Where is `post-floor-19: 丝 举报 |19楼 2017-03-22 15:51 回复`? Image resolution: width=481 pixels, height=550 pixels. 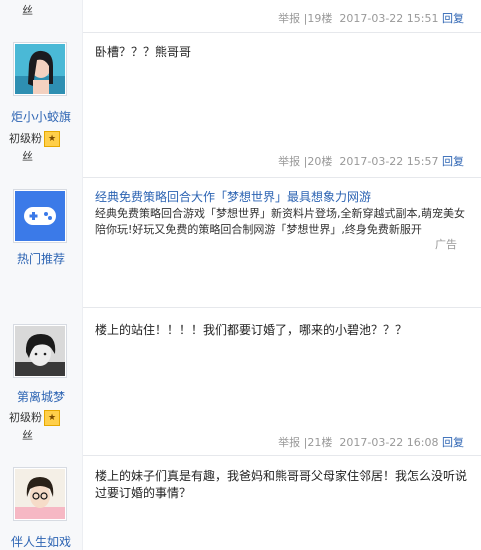 post-floor-19: 丝 举报 |19楼 2017-03-22 15:51 回复 is located at coordinates (240, 16).